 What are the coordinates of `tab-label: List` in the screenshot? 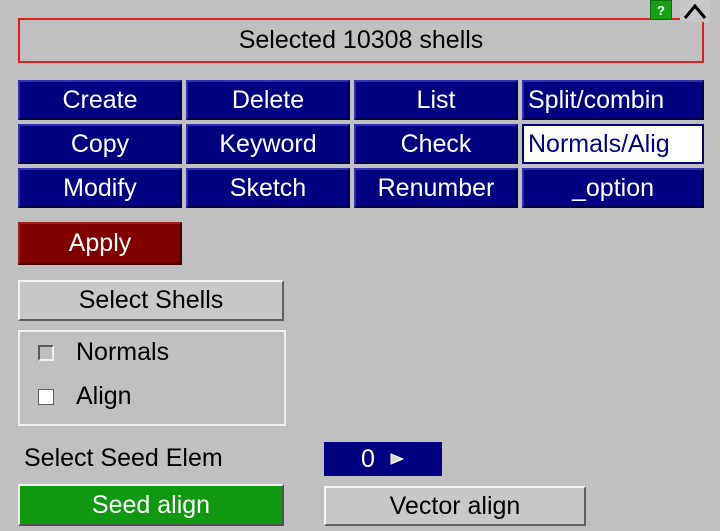 It's located at (436, 99).